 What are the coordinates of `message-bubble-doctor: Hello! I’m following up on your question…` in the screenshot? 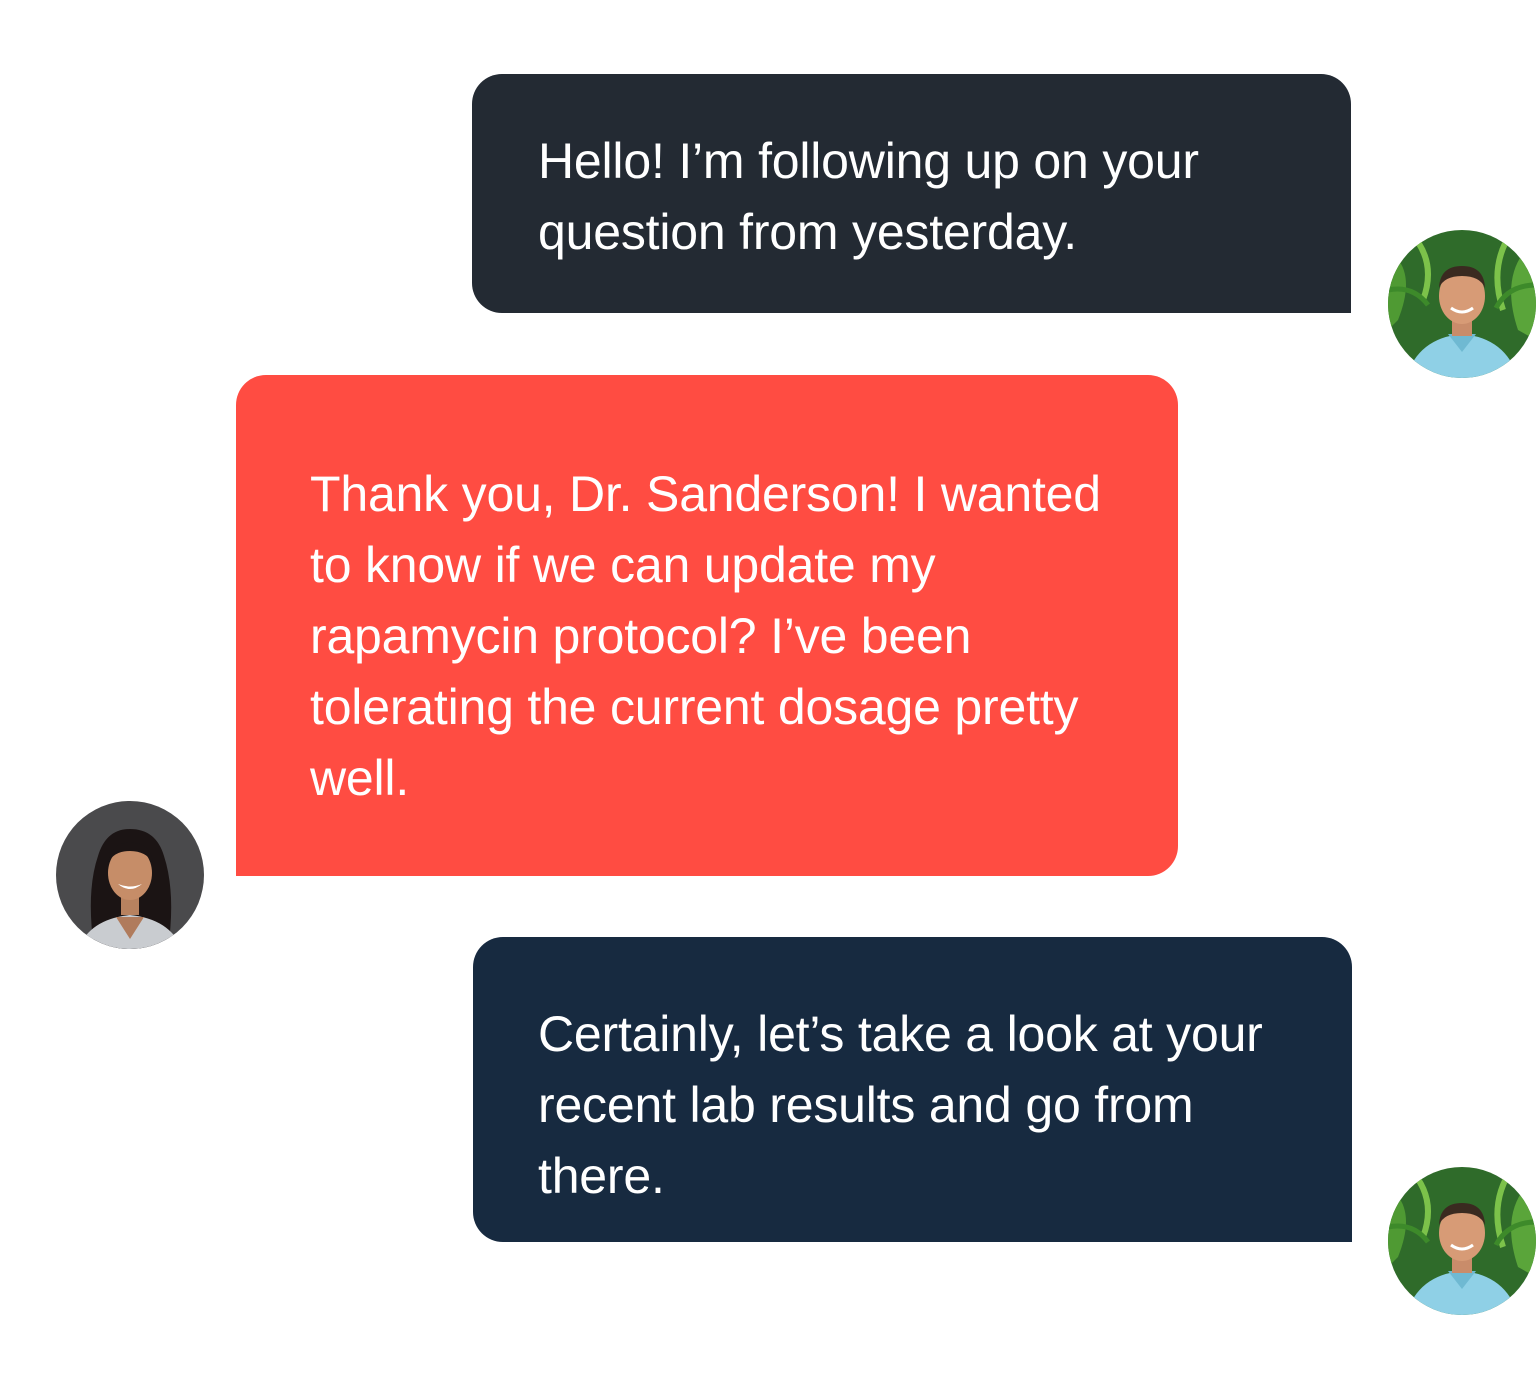 It's located at (911, 193).